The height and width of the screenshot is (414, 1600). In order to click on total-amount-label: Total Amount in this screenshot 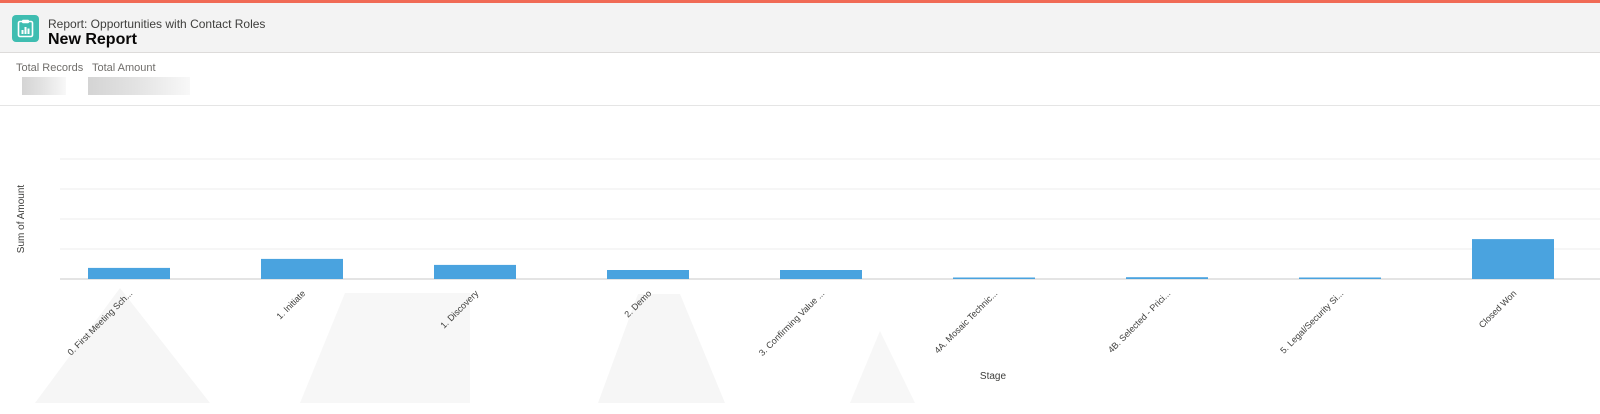, I will do `click(124, 68)`.